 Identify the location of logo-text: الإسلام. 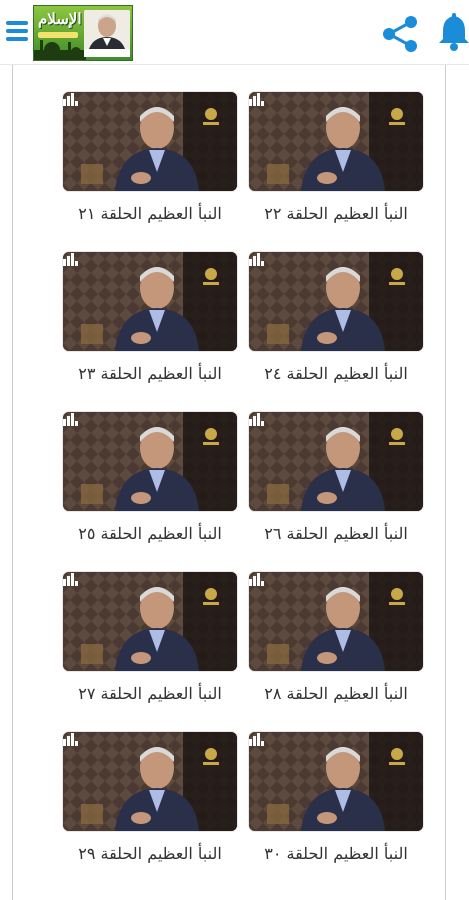
(60, 19).